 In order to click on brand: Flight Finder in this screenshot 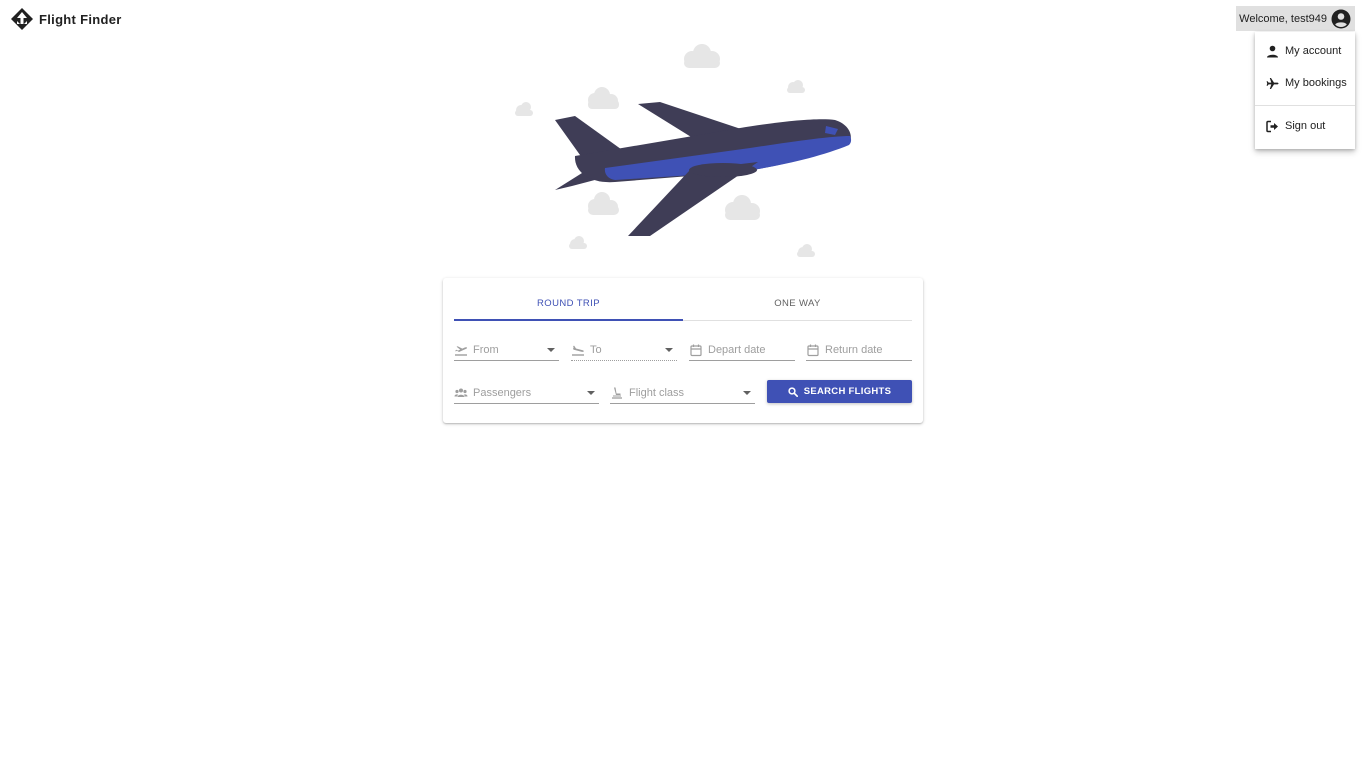, I will do `click(66, 19)`.